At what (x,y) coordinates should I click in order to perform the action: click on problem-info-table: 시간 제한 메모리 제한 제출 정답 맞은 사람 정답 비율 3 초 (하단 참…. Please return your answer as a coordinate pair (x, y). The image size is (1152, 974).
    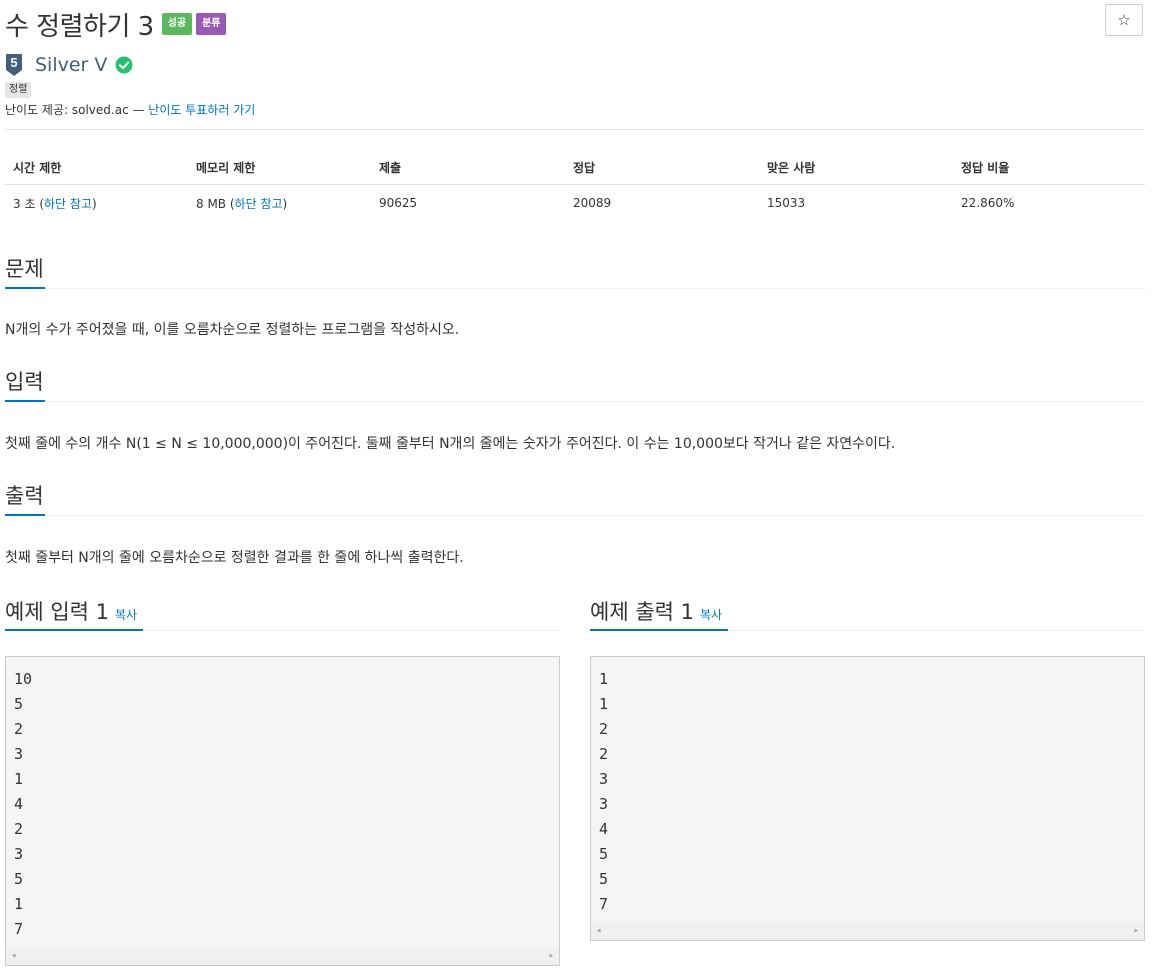
    Looking at the image, I should click on (575, 185).